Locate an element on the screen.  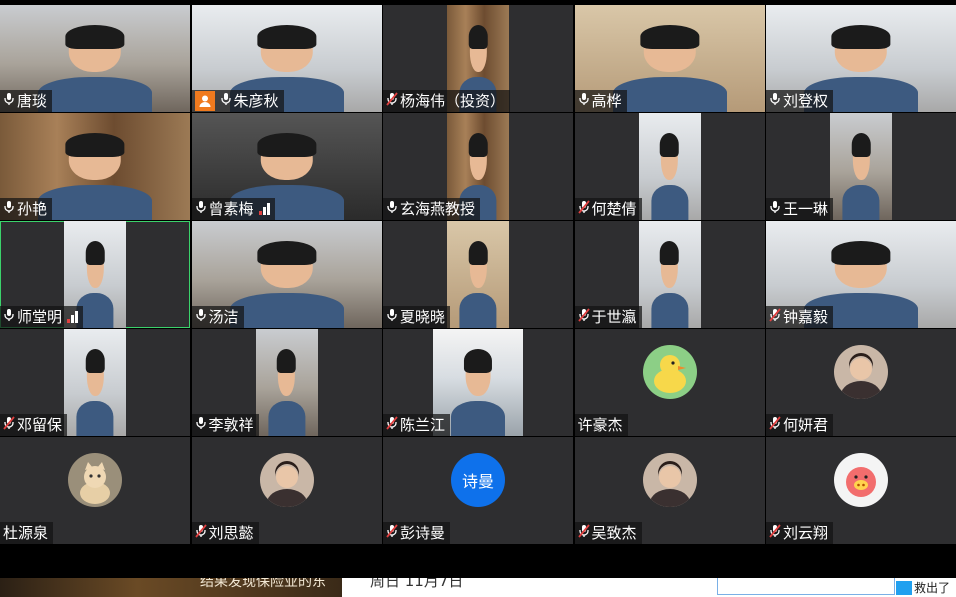
background-page-strip: 结果发现保险业的东 周日 11月7日 救出了1 is located at coordinates (478, 587).